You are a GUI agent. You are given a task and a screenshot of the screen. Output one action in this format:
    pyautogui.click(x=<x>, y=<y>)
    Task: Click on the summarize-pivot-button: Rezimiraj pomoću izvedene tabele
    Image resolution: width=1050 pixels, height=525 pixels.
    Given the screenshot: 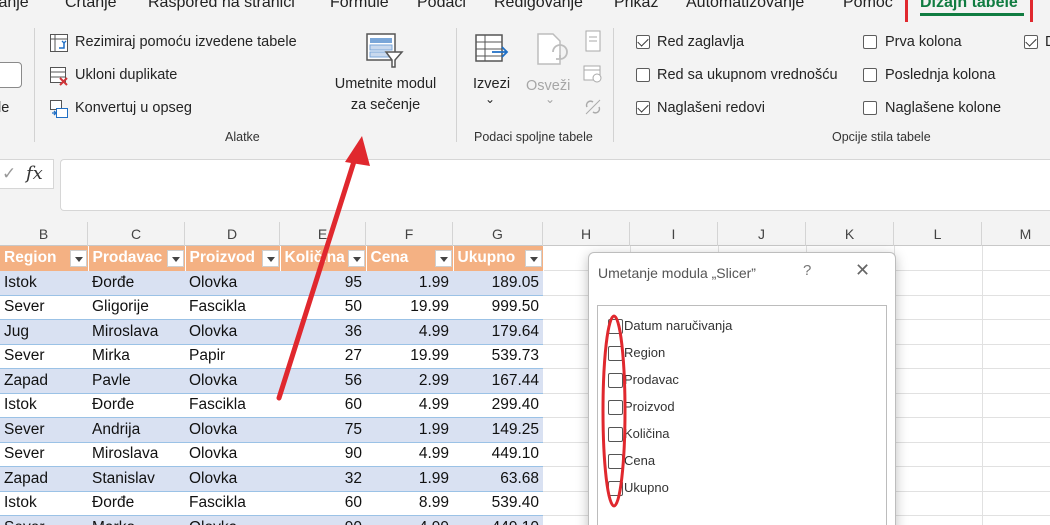 What is the action you would take?
    pyautogui.click(x=186, y=42)
    